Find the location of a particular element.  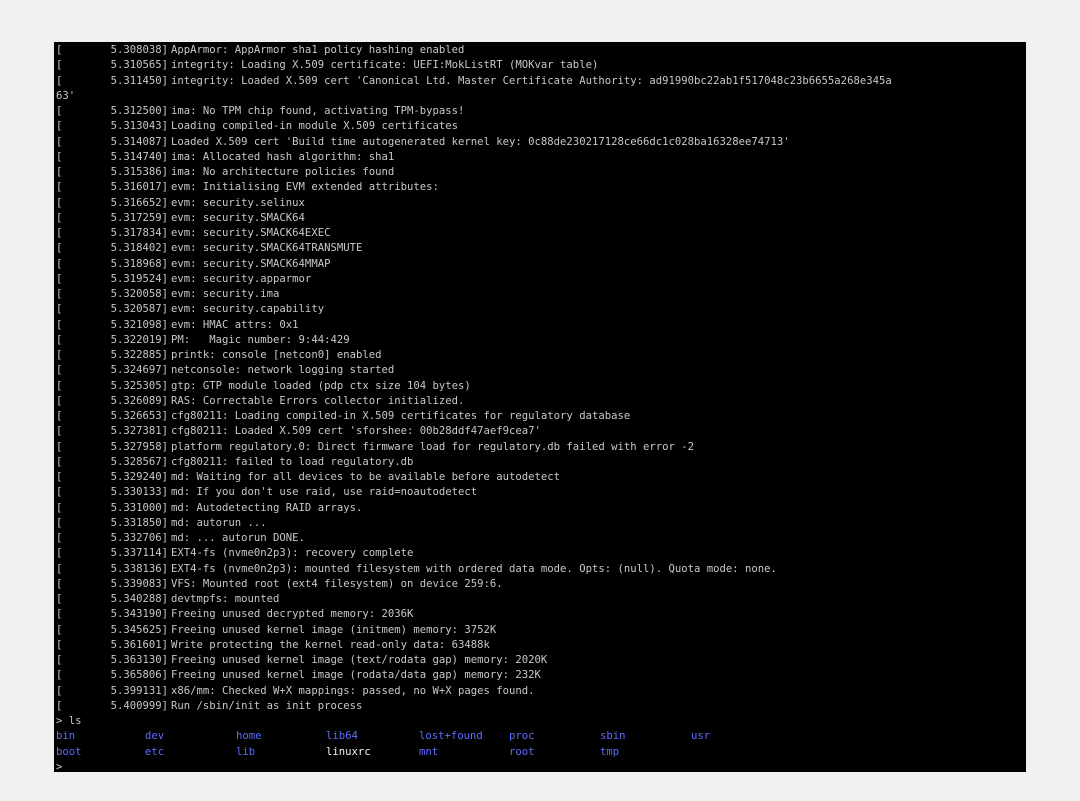

log-timestamp: 5.318968] is located at coordinates (139, 263).